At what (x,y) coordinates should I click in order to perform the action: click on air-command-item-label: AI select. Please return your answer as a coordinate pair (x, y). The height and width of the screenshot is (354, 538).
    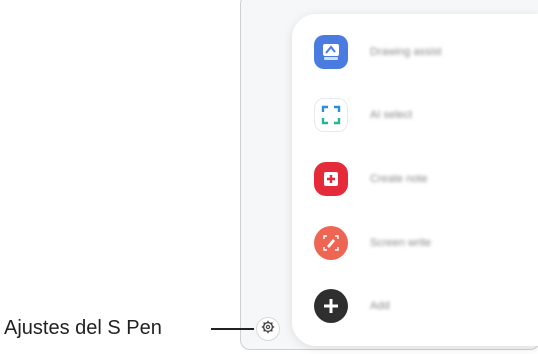
    Looking at the image, I should click on (391, 115).